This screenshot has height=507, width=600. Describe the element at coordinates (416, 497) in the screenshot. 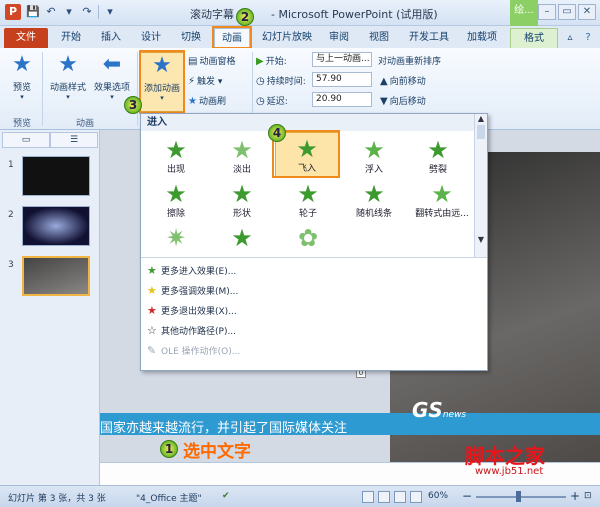

I see `slideshow-view-icon` at that location.